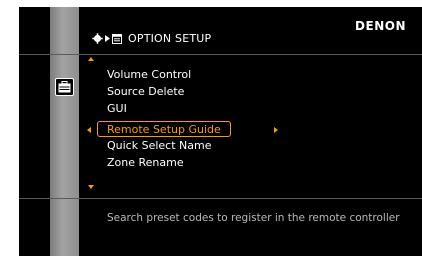 The image size is (422, 256). What do you see at coordinates (380, 26) in the screenshot?
I see `brand-logo: DENON` at bounding box center [380, 26].